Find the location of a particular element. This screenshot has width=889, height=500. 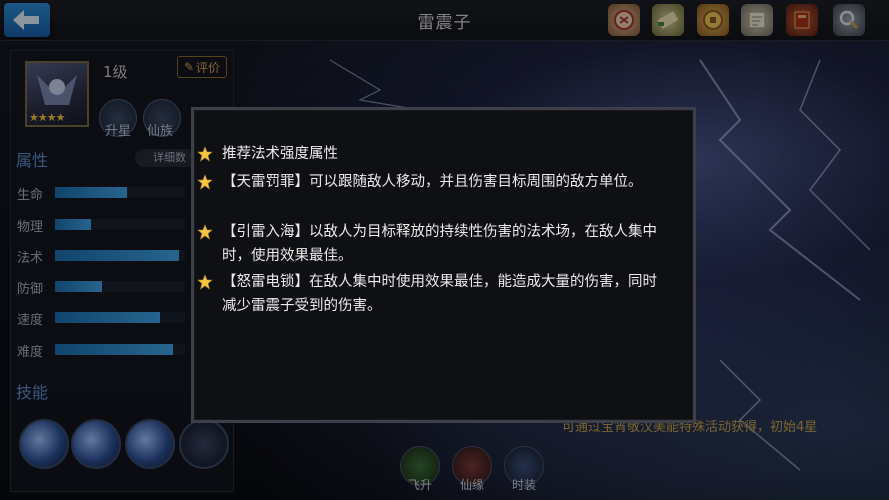

tip-text: 【天雷罚罪】可以跟随敌人移动，并且伤害目标周围的敌方单位。 is located at coordinates (432, 182).